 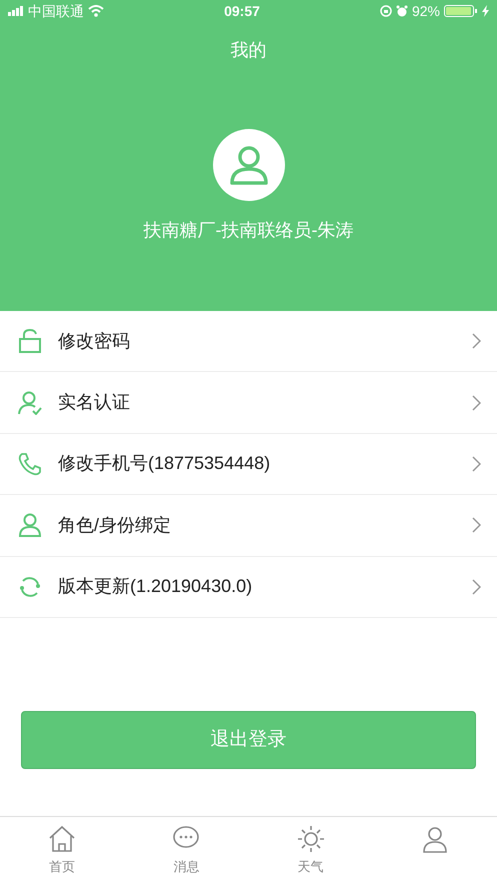 I want to click on tab-item: 首页, so click(x=62, y=850).